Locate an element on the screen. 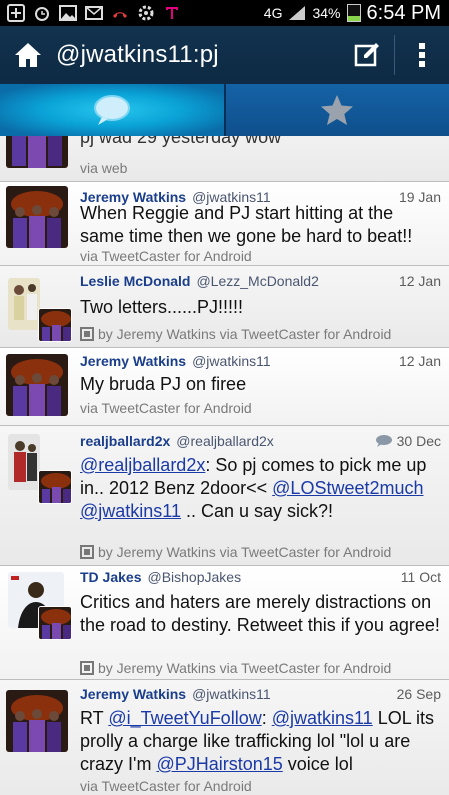  network-type: 4G is located at coordinates (273, 13).